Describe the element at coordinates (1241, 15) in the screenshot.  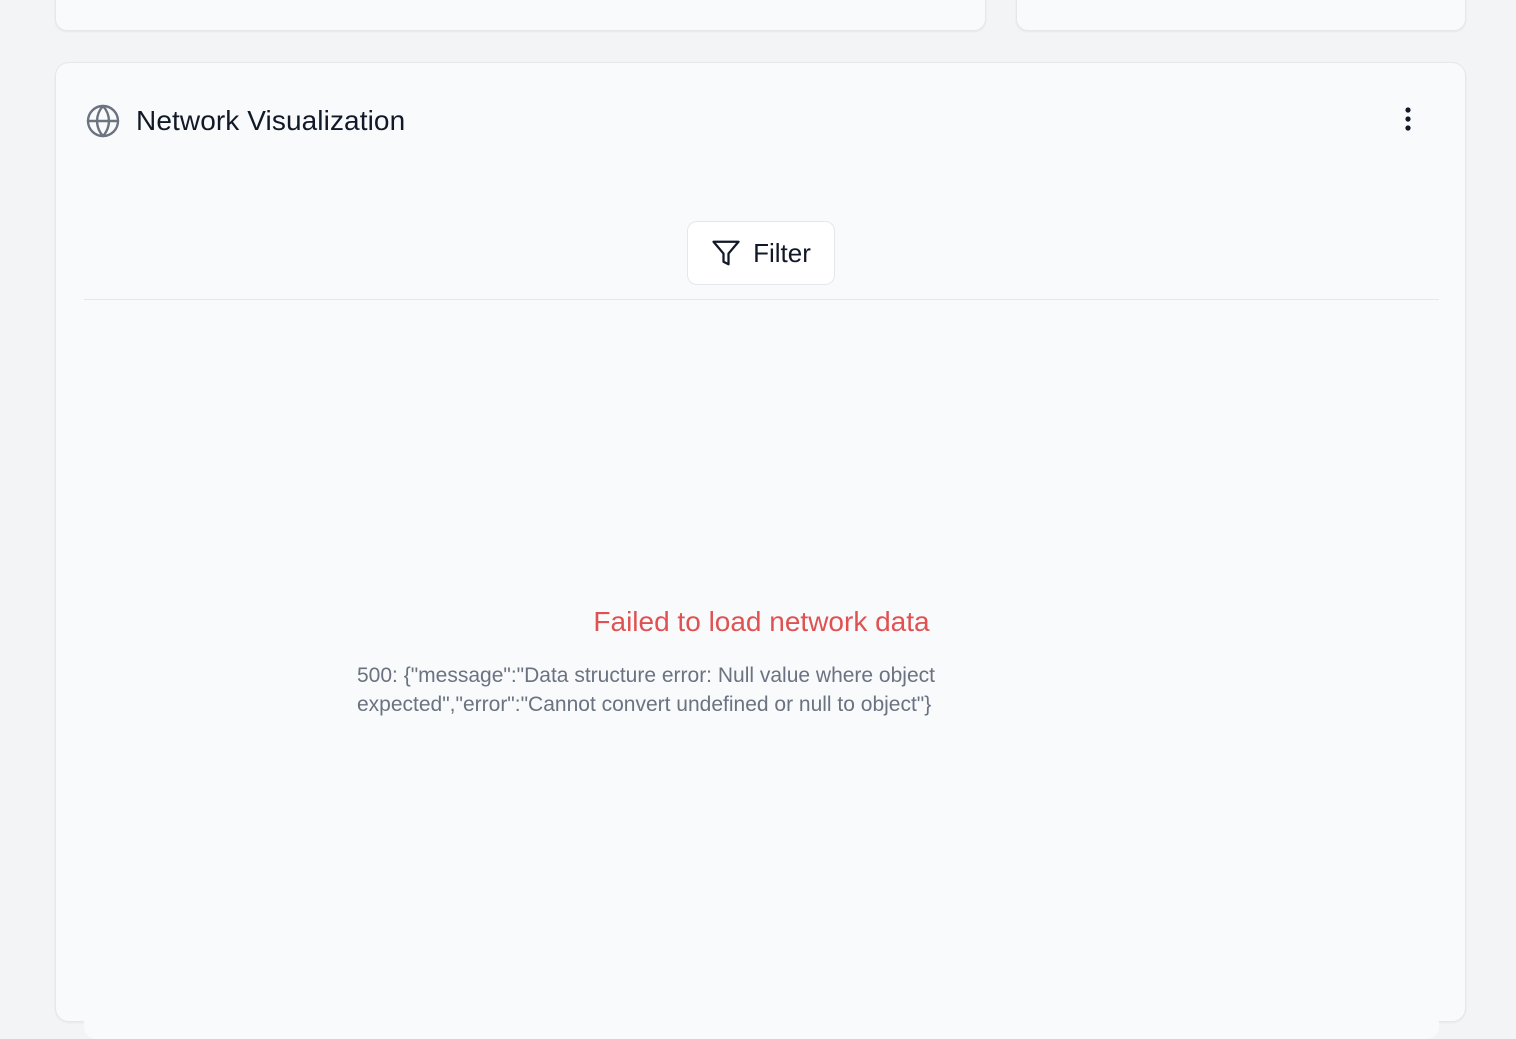
I see `top-card-right` at that location.